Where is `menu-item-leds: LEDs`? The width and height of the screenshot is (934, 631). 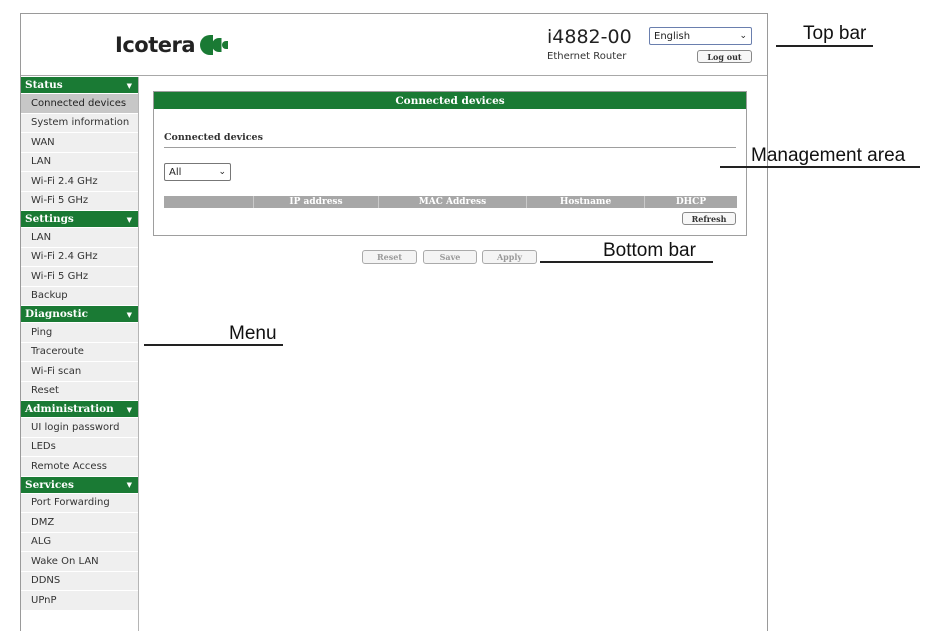 menu-item-leds: LEDs is located at coordinates (79, 447).